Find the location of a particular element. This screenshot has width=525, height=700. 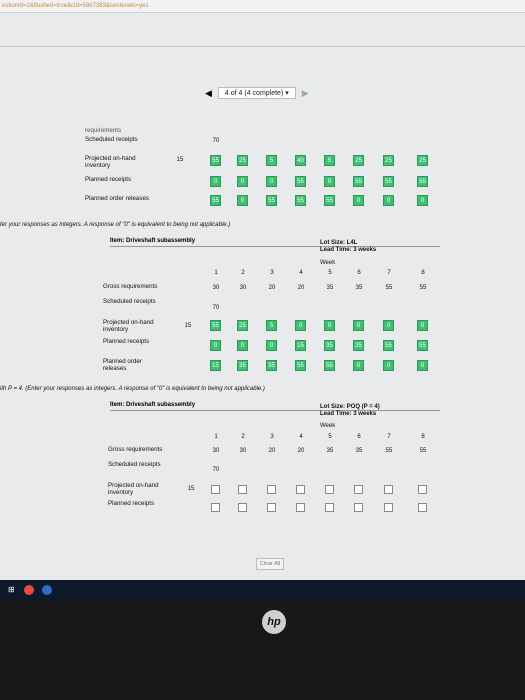

week-number: 6 is located at coordinates (359, 437).